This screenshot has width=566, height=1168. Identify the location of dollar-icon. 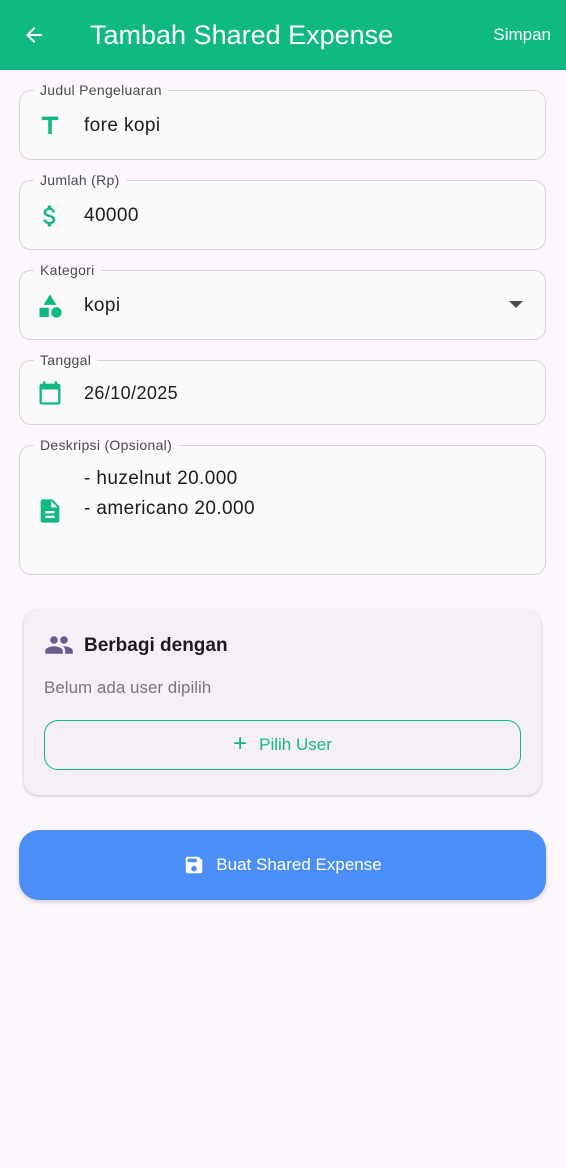
(49, 216).